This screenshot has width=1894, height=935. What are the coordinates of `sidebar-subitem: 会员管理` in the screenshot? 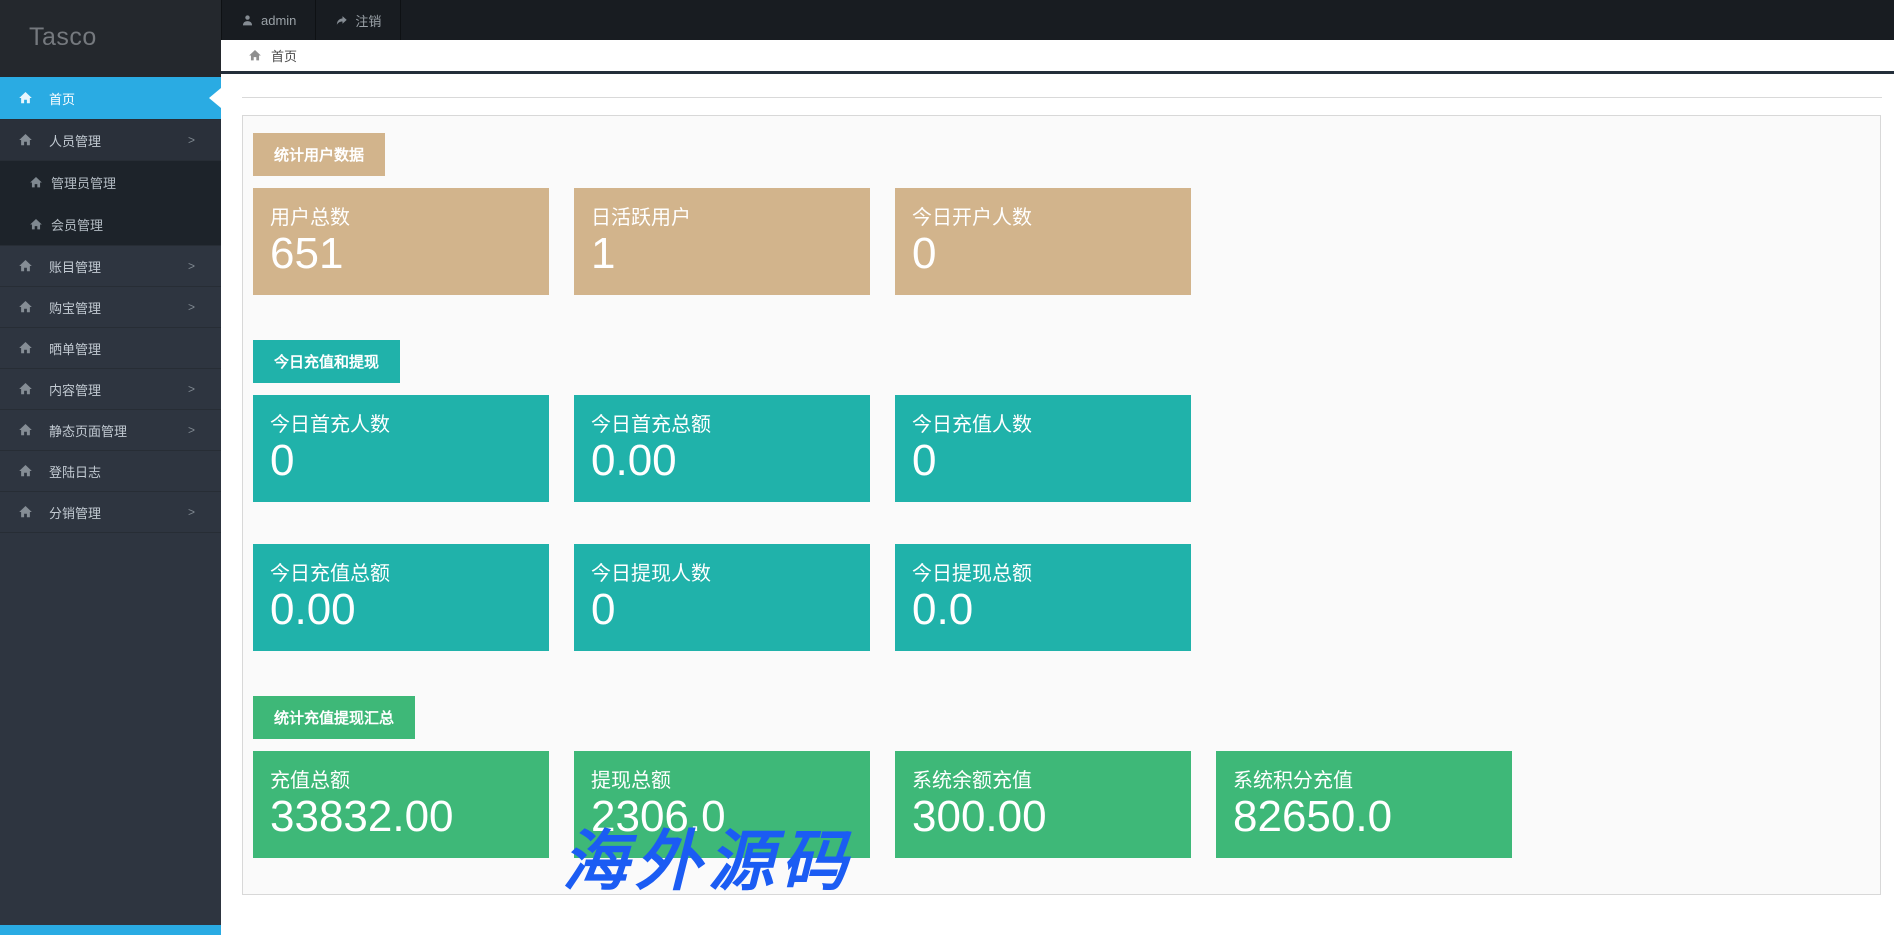 It's located at (110, 224).